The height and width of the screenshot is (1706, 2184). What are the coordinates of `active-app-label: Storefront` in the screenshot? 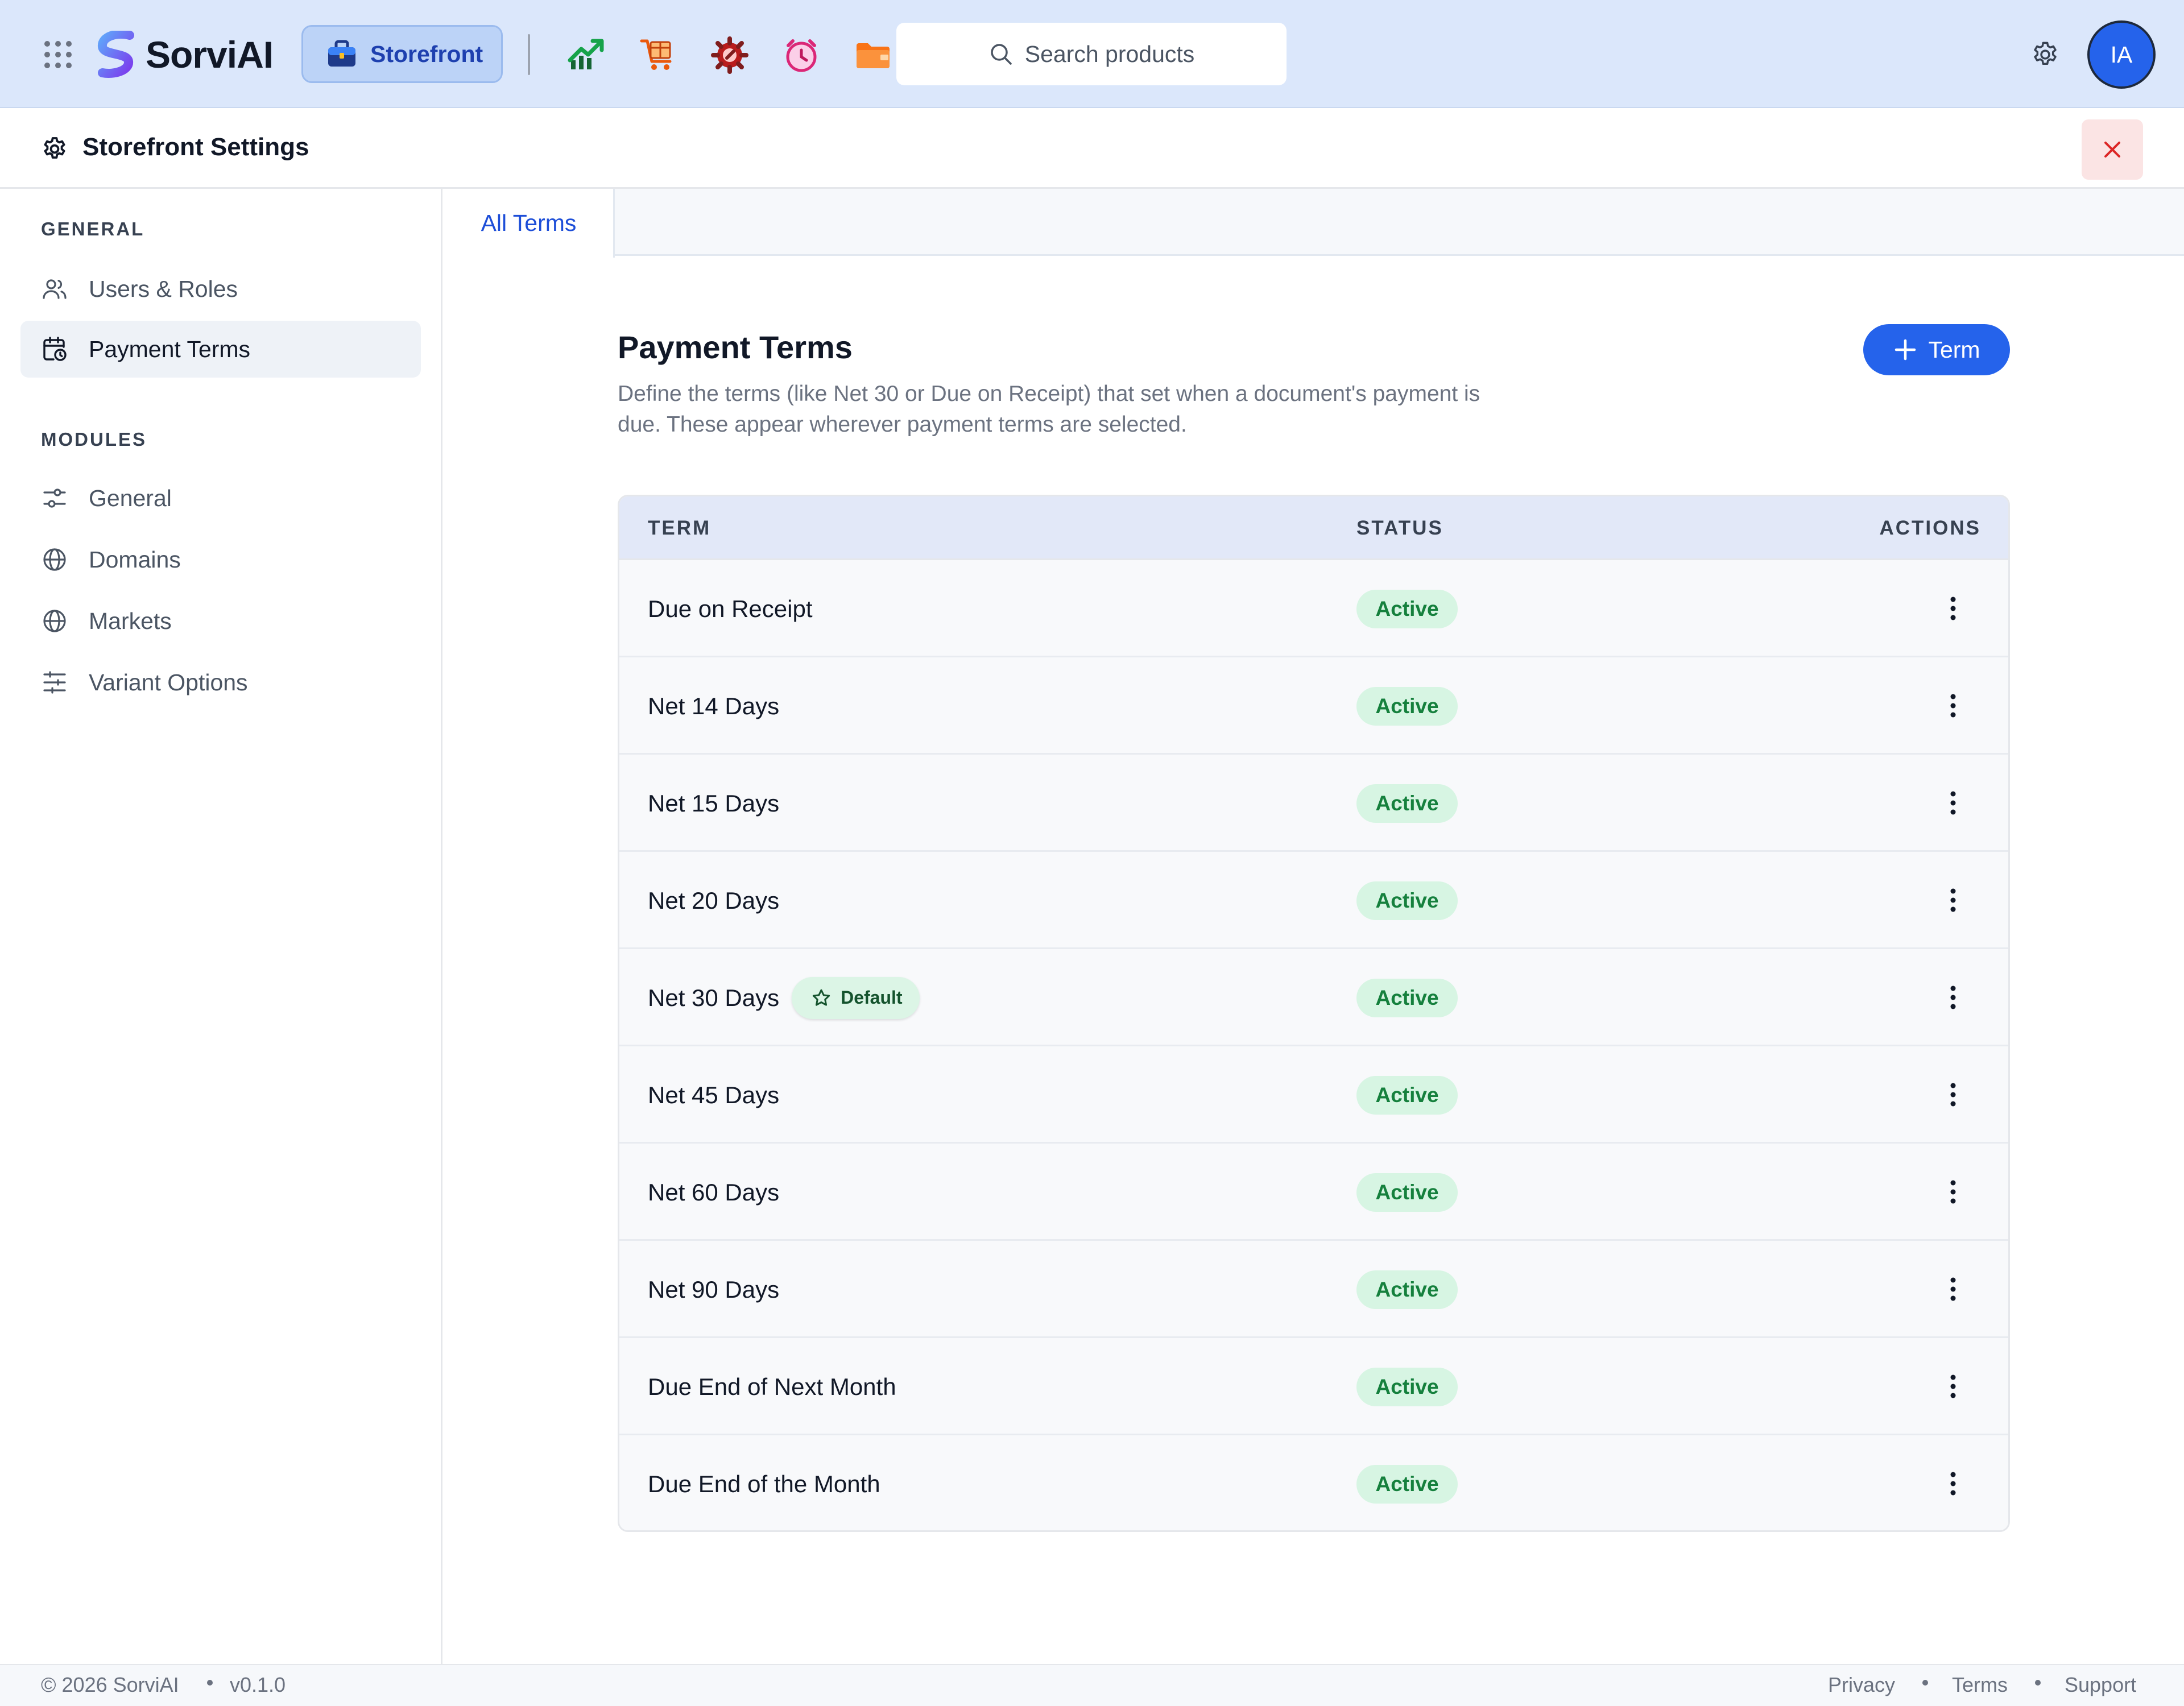 It's located at (426, 53).